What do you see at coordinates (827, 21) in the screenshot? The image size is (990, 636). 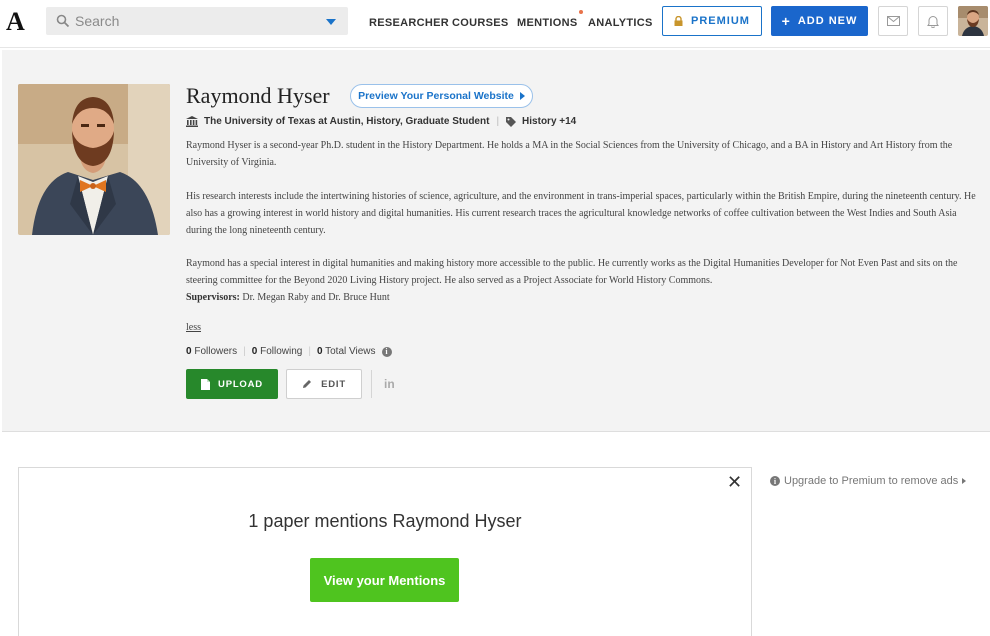 I see `add-new-label: ADD NEW` at bounding box center [827, 21].